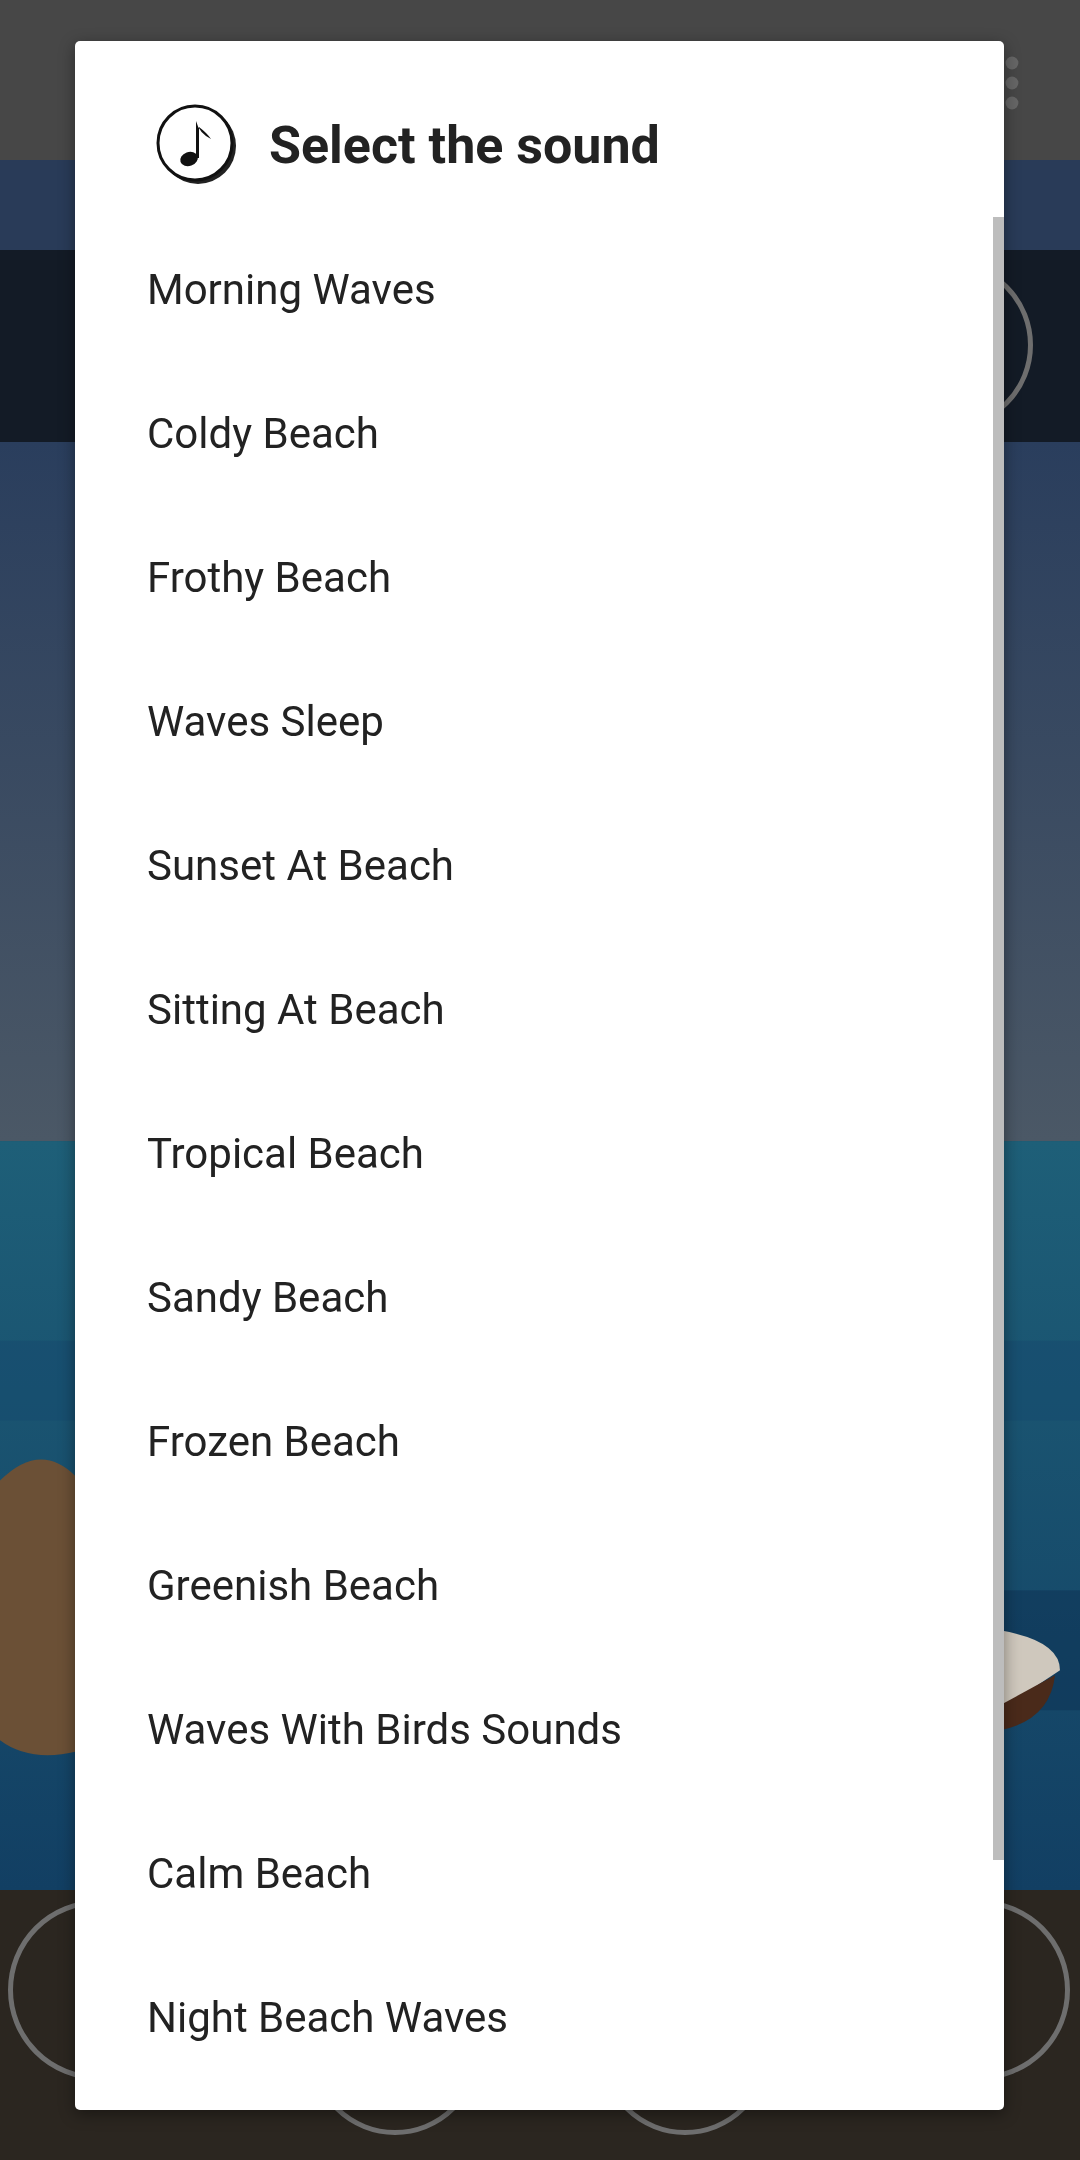  Describe the element at coordinates (998, 1038) in the screenshot. I see `scrollbar` at that location.